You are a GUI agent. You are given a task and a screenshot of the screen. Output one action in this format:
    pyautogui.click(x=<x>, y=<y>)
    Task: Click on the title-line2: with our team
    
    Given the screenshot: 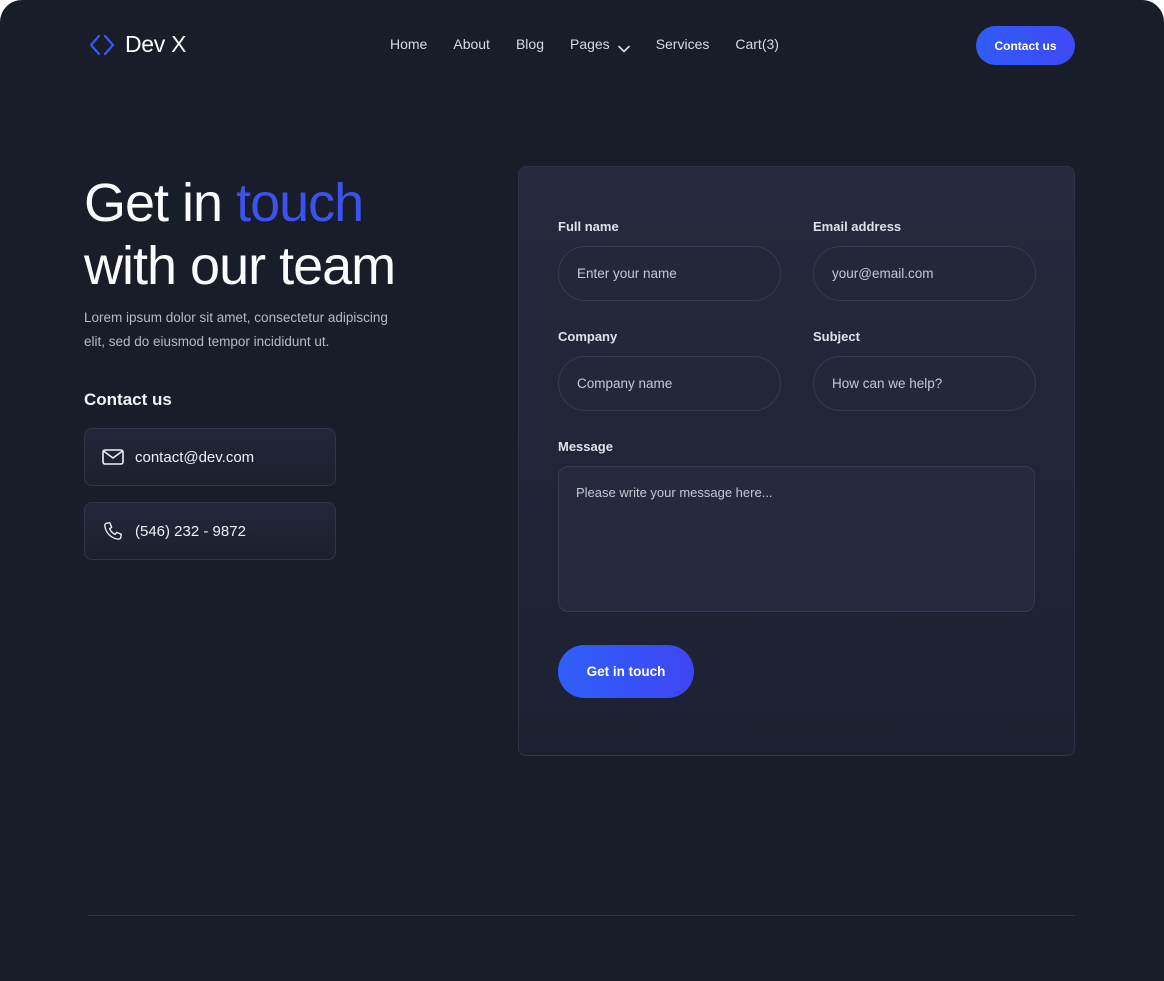 What is the action you would take?
    pyautogui.click(x=240, y=266)
    